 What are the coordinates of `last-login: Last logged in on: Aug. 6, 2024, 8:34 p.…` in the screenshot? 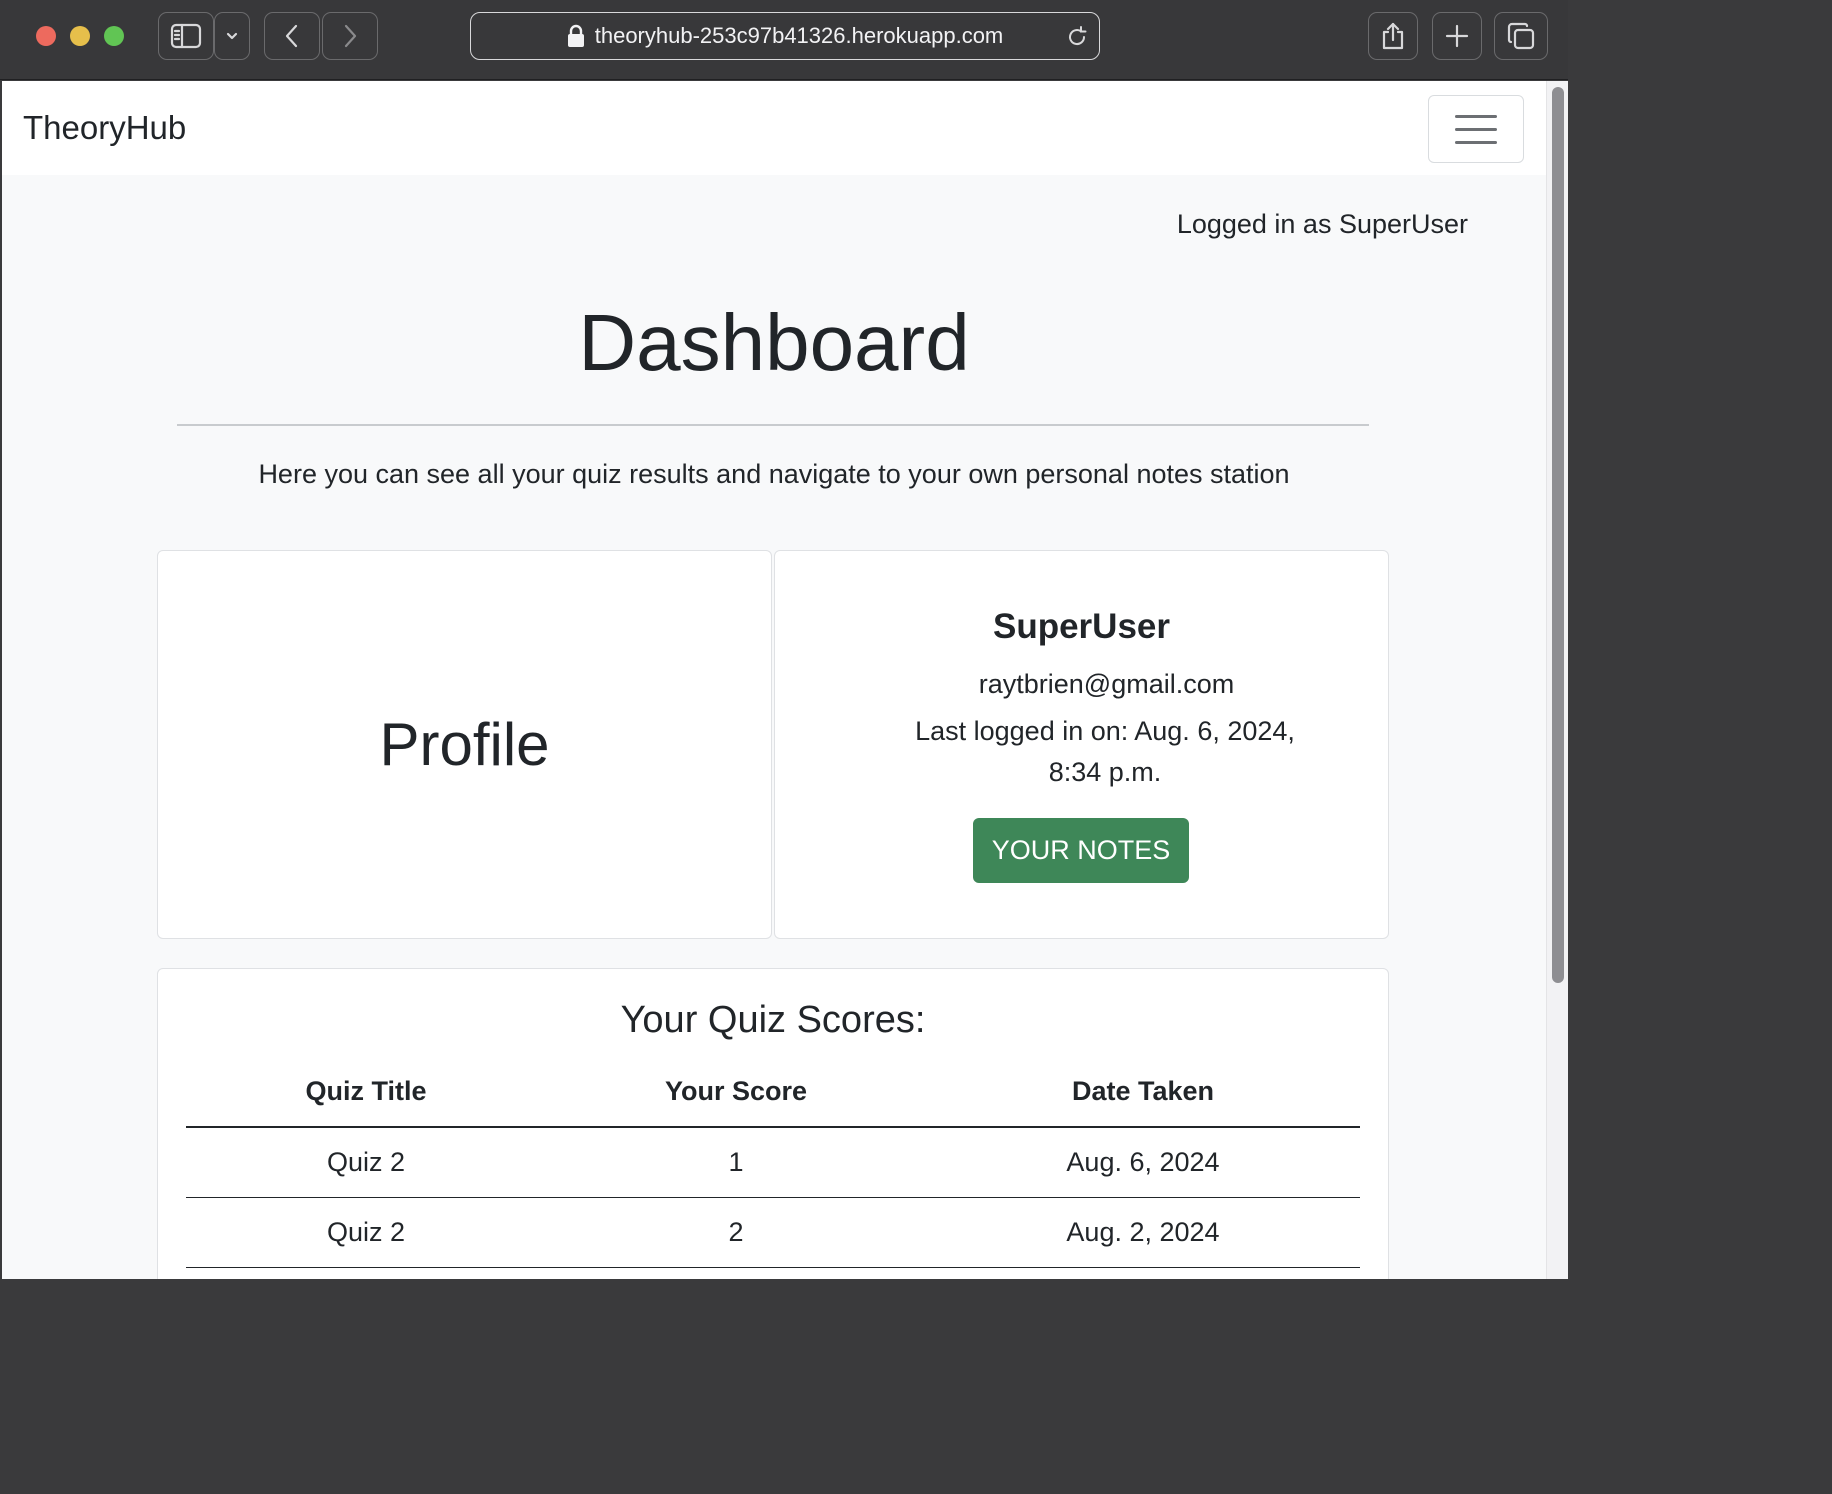 It's located at (1105, 751).